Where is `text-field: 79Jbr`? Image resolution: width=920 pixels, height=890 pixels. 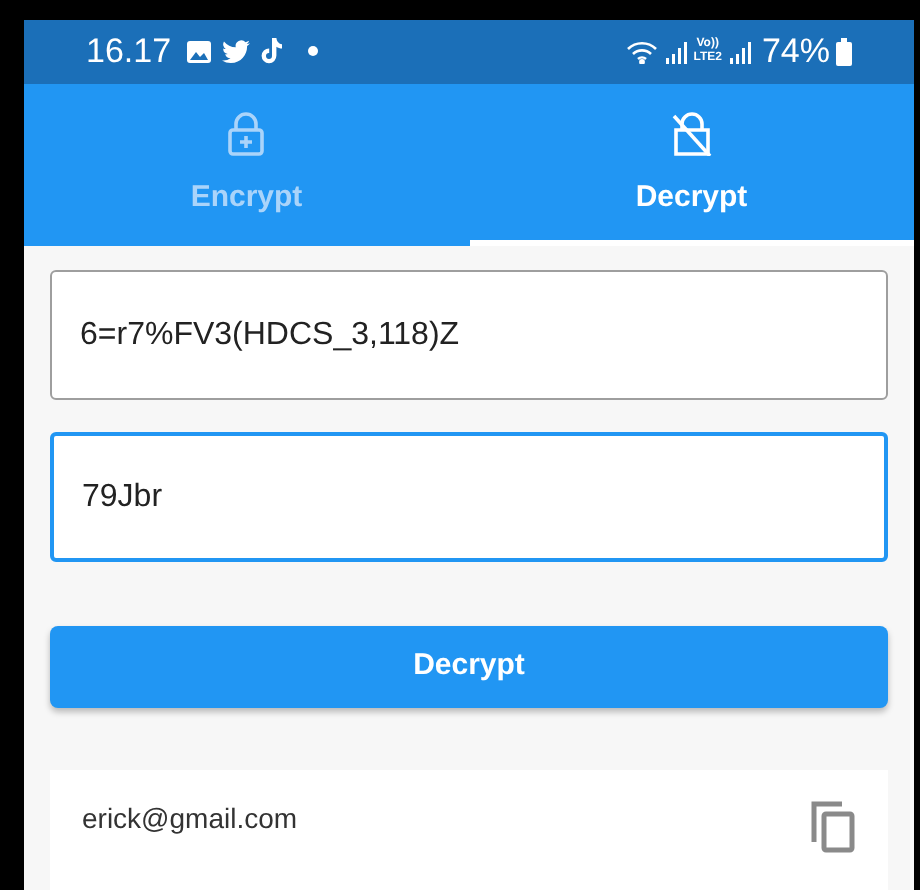
text-field: 79Jbr is located at coordinates (469, 497).